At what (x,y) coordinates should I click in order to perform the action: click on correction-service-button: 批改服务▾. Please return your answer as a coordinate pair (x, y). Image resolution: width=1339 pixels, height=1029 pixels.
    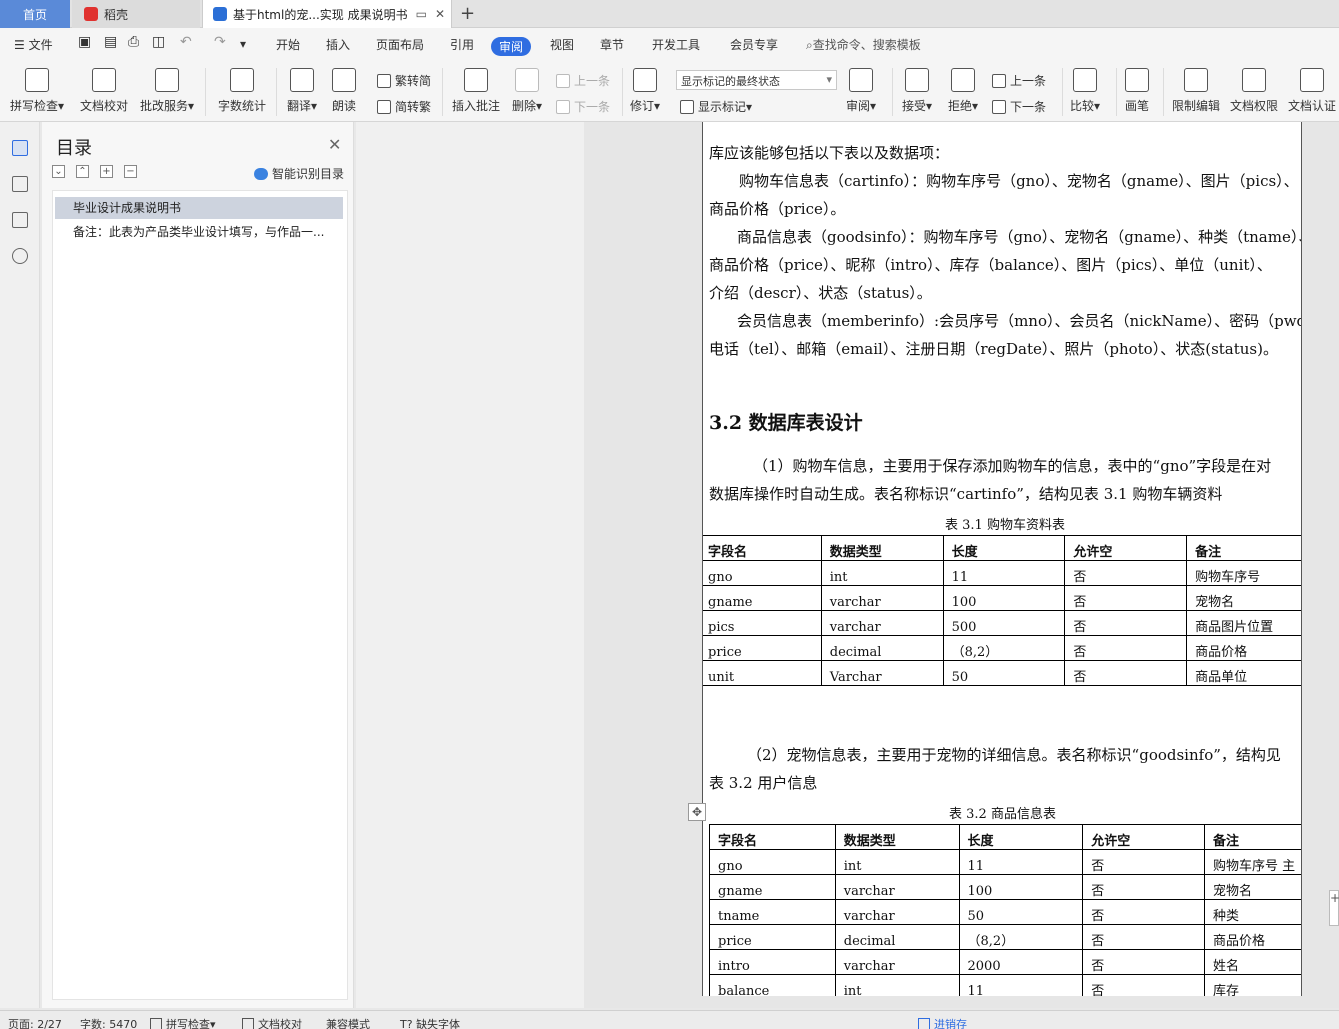
    Looking at the image, I should click on (167, 91).